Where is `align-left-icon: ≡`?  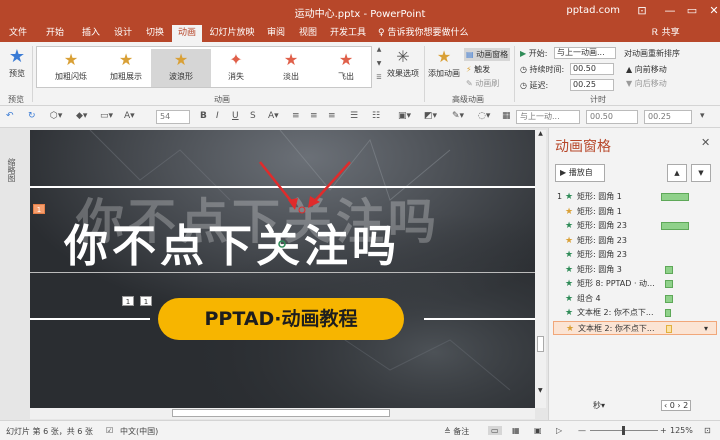
align-left-icon: ≡ is located at coordinates (296, 116).